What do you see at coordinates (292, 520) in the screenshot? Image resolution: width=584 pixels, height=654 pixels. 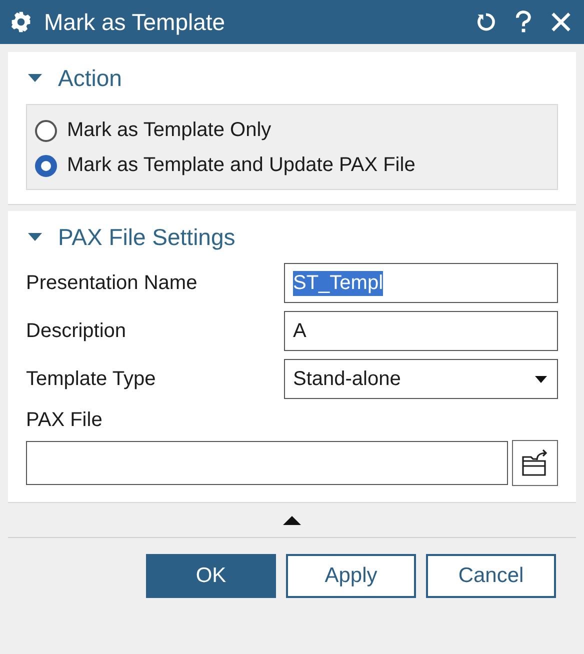 I see `expand-up-icon` at bounding box center [292, 520].